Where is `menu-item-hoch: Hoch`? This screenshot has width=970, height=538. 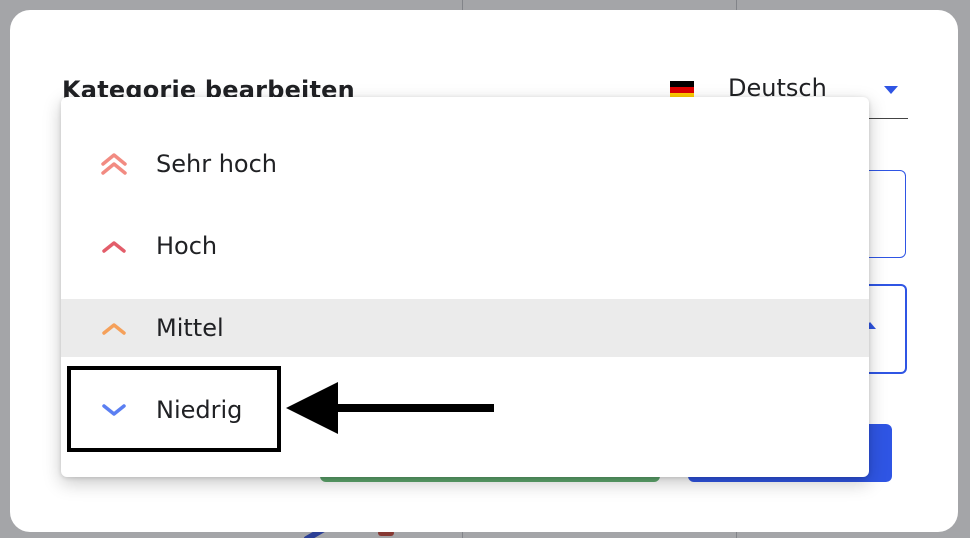
menu-item-hoch: Hoch is located at coordinates (465, 246).